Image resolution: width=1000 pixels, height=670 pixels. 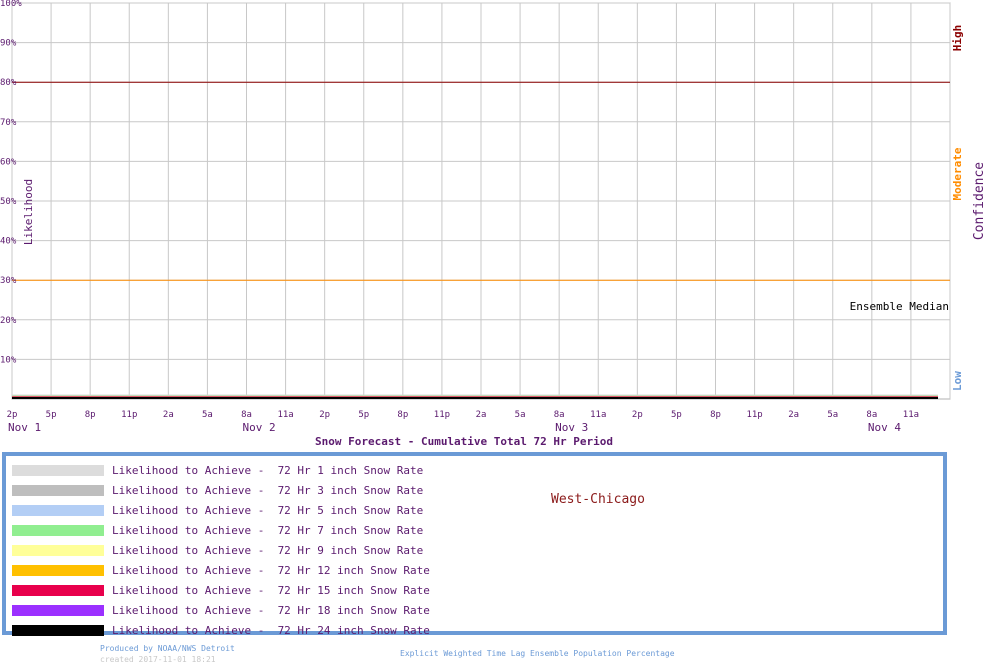 I want to click on y-axis-label: Likelihood, so click(x=28, y=212).